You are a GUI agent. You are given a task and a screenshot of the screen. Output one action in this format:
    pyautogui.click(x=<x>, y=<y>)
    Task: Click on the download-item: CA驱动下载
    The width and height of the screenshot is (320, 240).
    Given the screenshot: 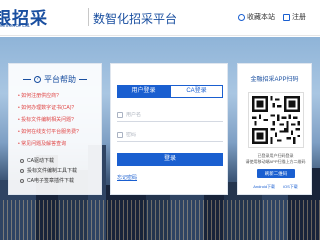 What is the action you would take?
    pyautogui.click(x=60, y=160)
    